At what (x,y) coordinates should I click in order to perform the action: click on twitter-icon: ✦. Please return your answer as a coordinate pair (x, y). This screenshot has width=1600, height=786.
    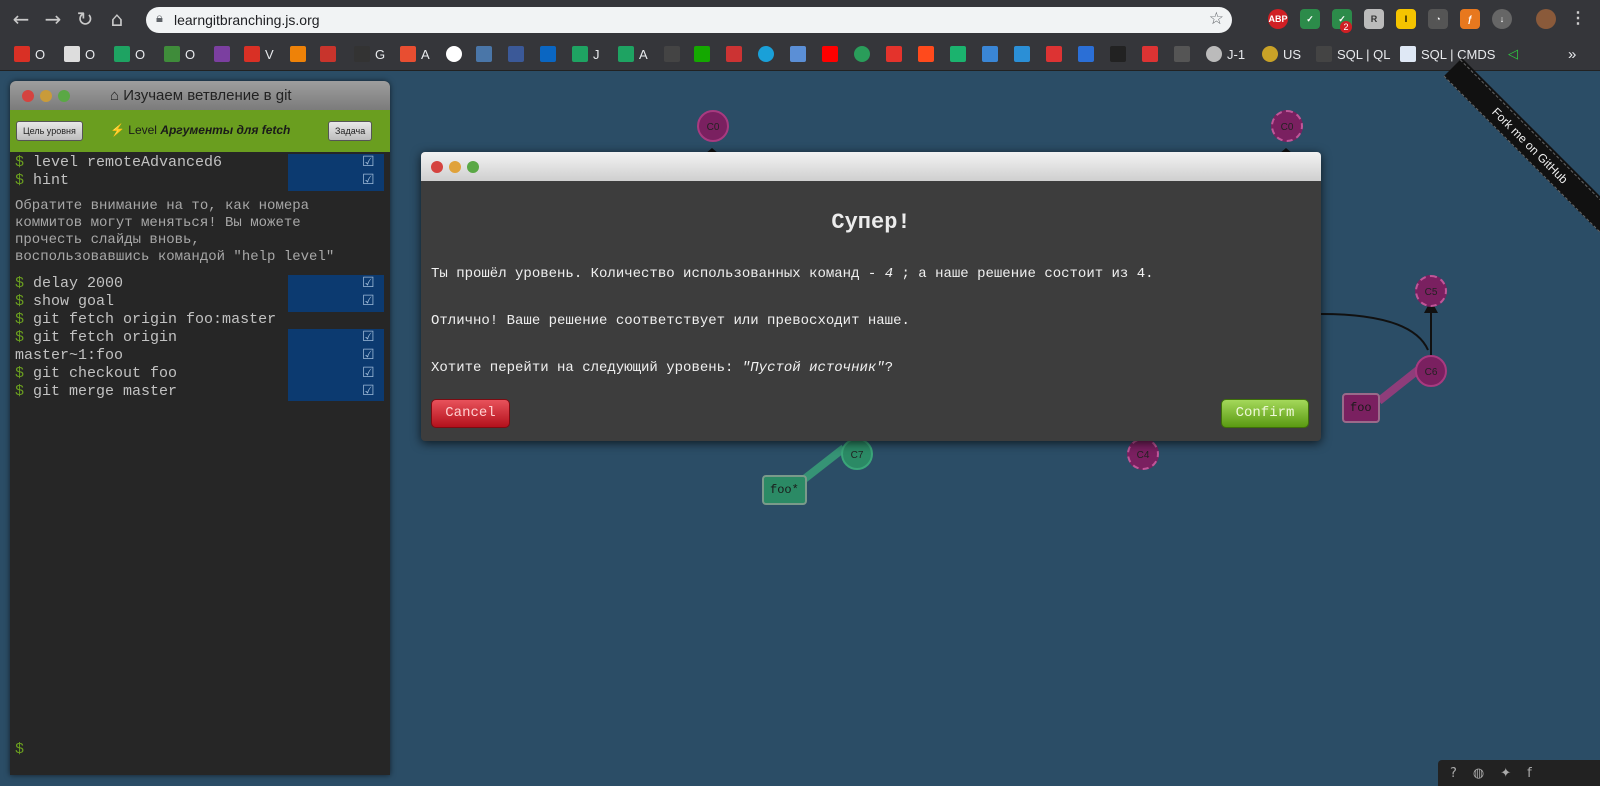
    Looking at the image, I should click on (1505, 773).